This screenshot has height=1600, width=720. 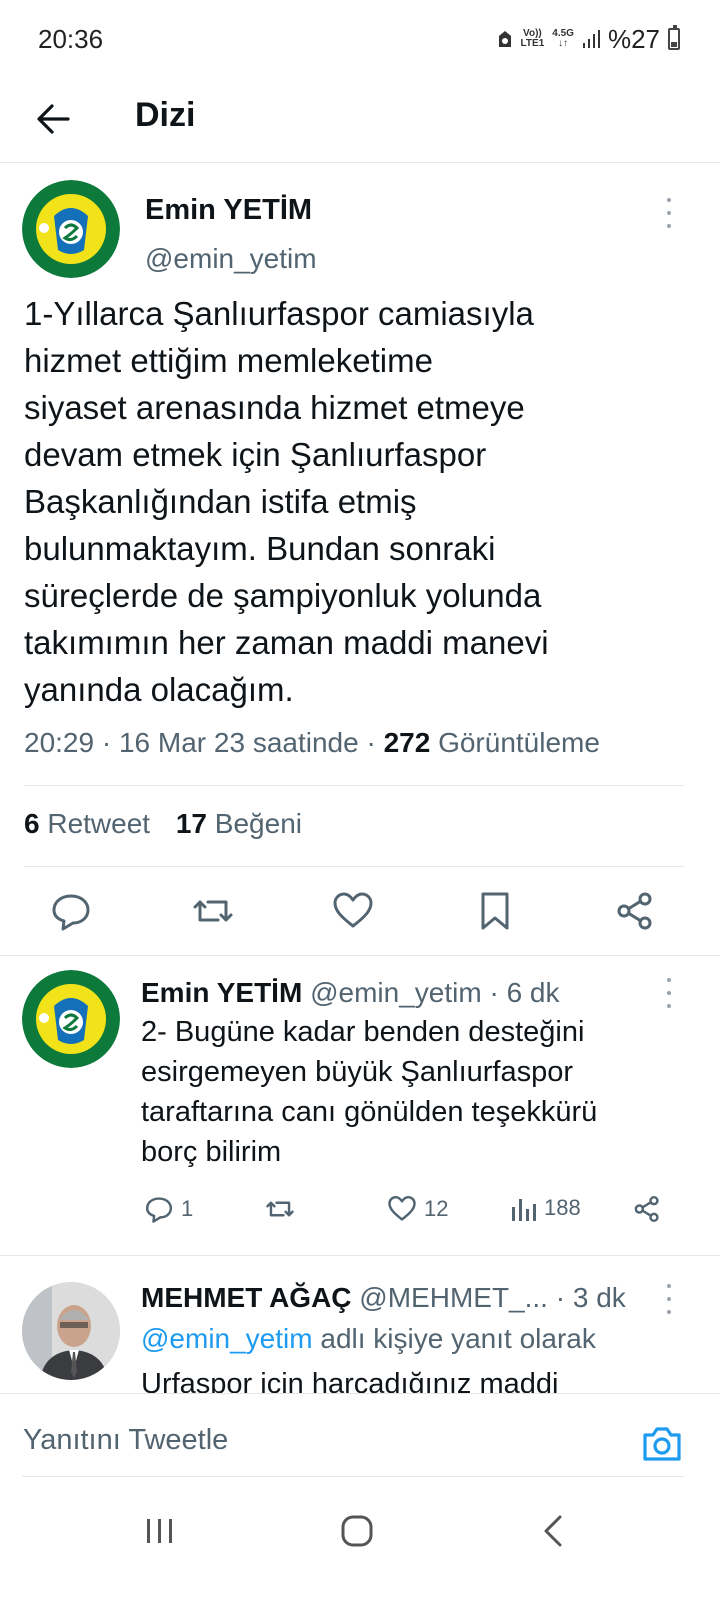 I want to click on reply-context: @emin_yetim adlı kişiye yanıt olarak, so click(x=368, y=1339).